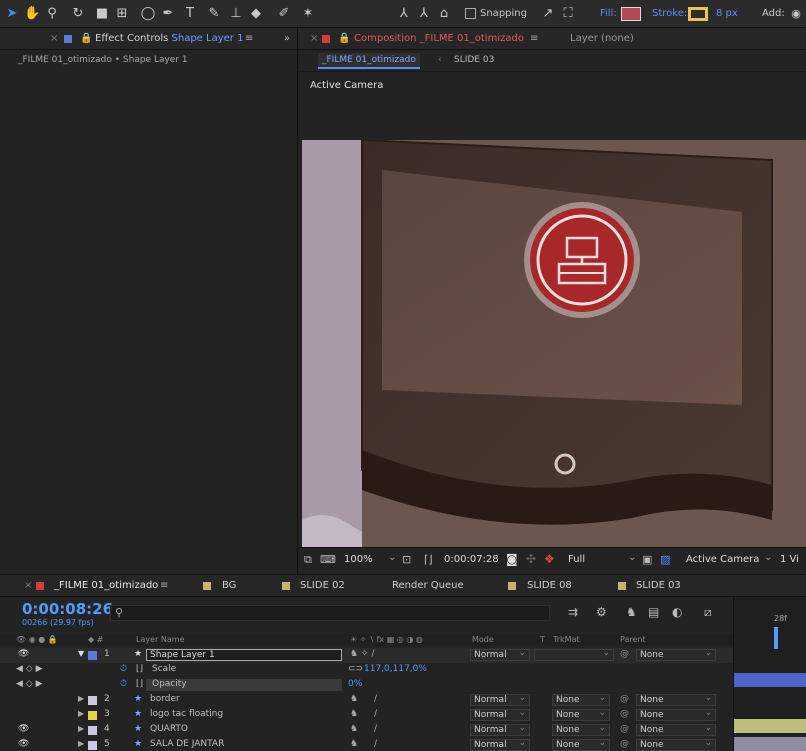  What do you see at coordinates (768, 557) in the screenshot?
I see `camera-dropdown-icon: ⌄` at bounding box center [768, 557].